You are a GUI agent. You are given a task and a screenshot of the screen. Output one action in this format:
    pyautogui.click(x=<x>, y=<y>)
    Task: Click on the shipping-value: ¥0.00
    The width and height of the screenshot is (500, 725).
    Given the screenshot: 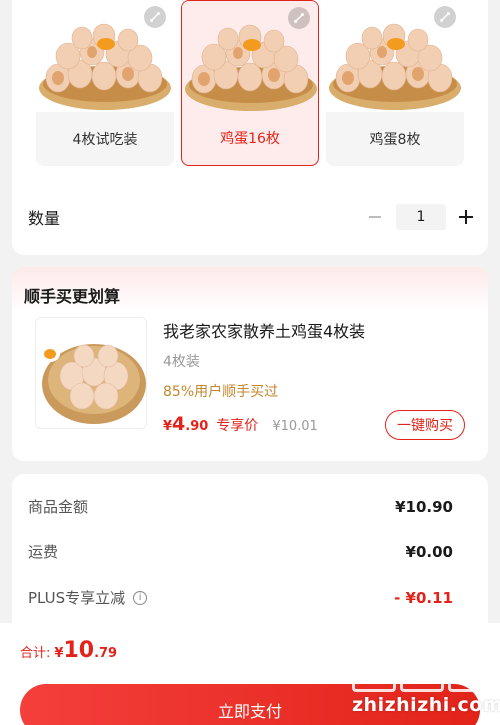 What is the action you would take?
    pyautogui.click(x=429, y=551)
    